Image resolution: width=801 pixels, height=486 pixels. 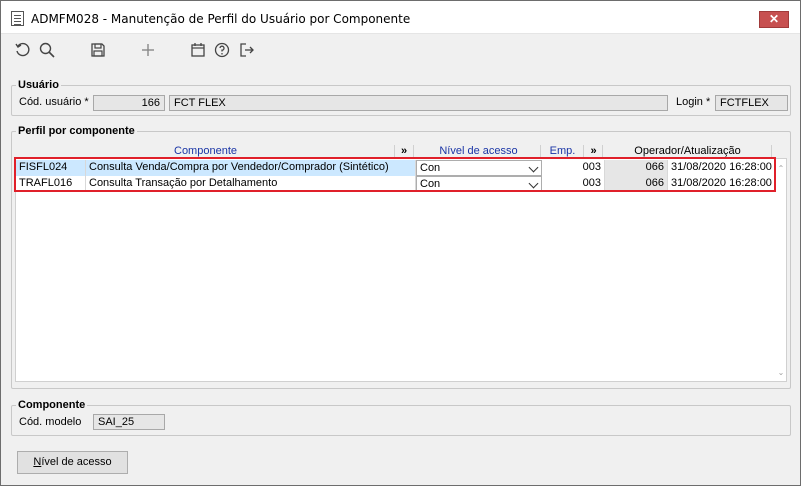 What do you see at coordinates (148, 50) in the screenshot?
I see `add-icon` at bounding box center [148, 50].